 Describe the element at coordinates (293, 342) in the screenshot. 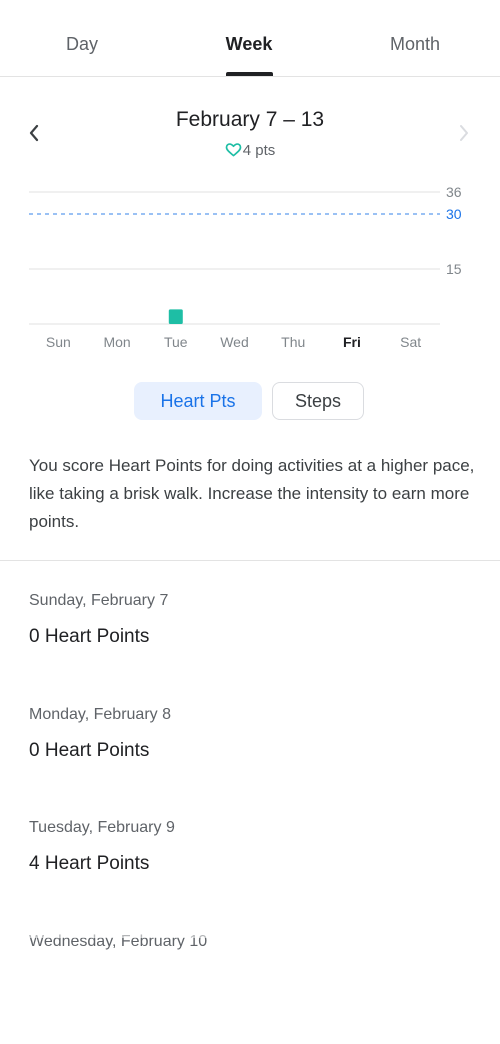

I see `x-tick-label: Thu` at that location.